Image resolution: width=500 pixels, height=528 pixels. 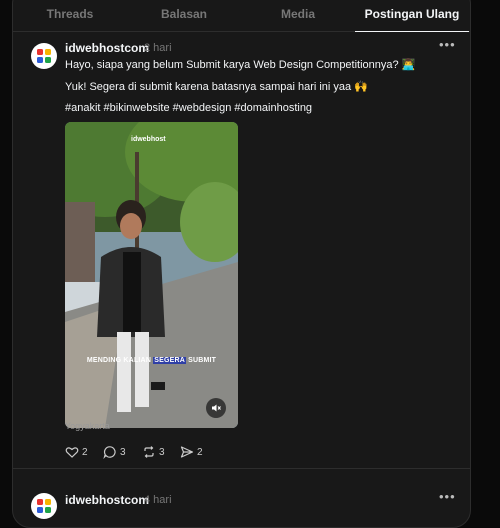 I want to click on caption-post: SUBMIT, so click(x=201, y=360).